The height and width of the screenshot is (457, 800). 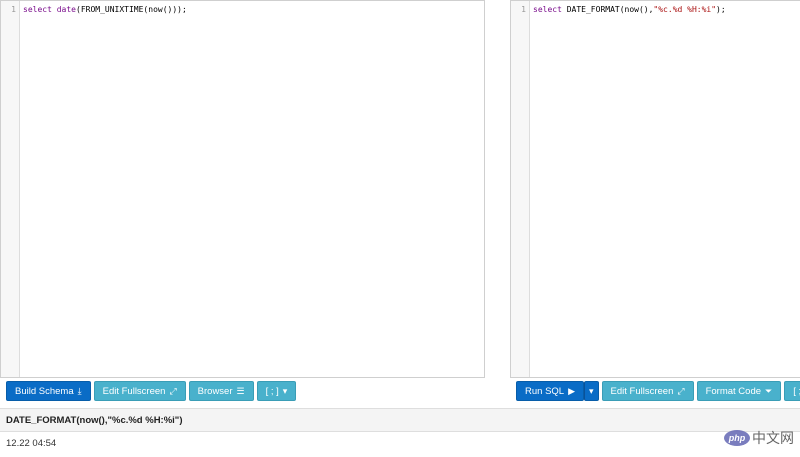 I want to click on run-sql-button: Run SQL ▶, so click(x=550, y=391).